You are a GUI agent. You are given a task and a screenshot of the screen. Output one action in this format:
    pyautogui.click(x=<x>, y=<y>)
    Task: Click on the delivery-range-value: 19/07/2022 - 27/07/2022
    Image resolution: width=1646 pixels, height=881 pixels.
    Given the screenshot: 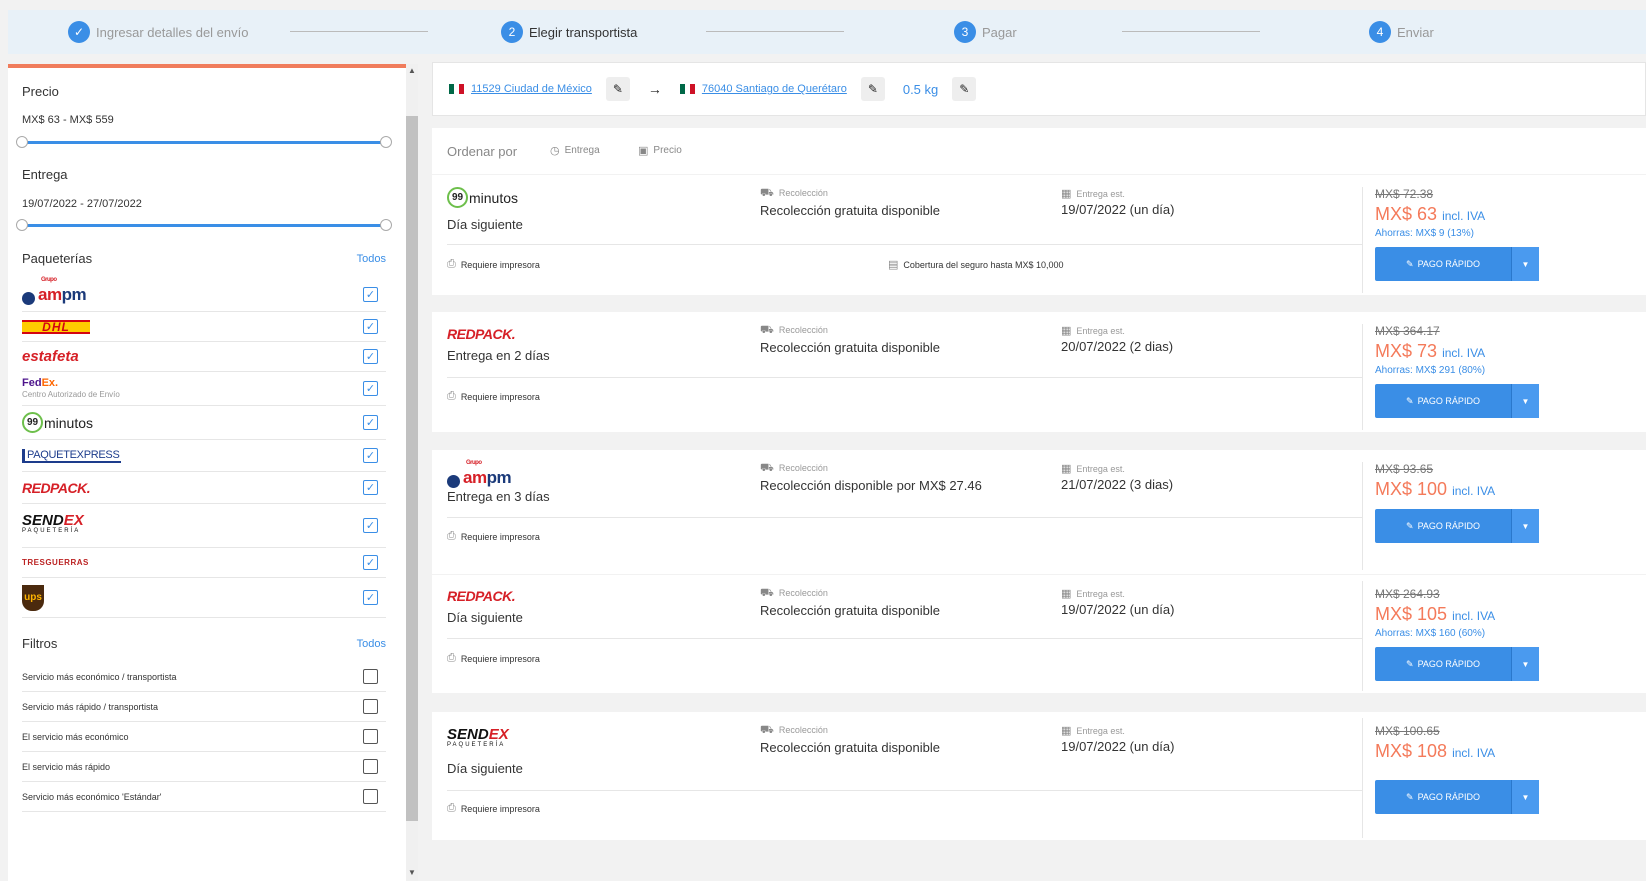 What is the action you would take?
    pyautogui.click(x=82, y=204)
    